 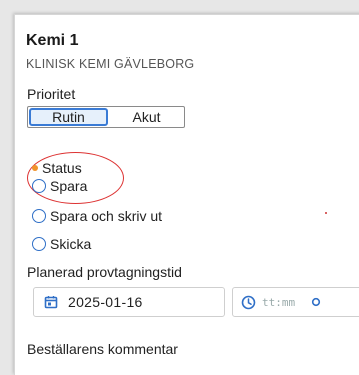 I want to click on date-field: 2025-01-16, so click(x=129, y=302).